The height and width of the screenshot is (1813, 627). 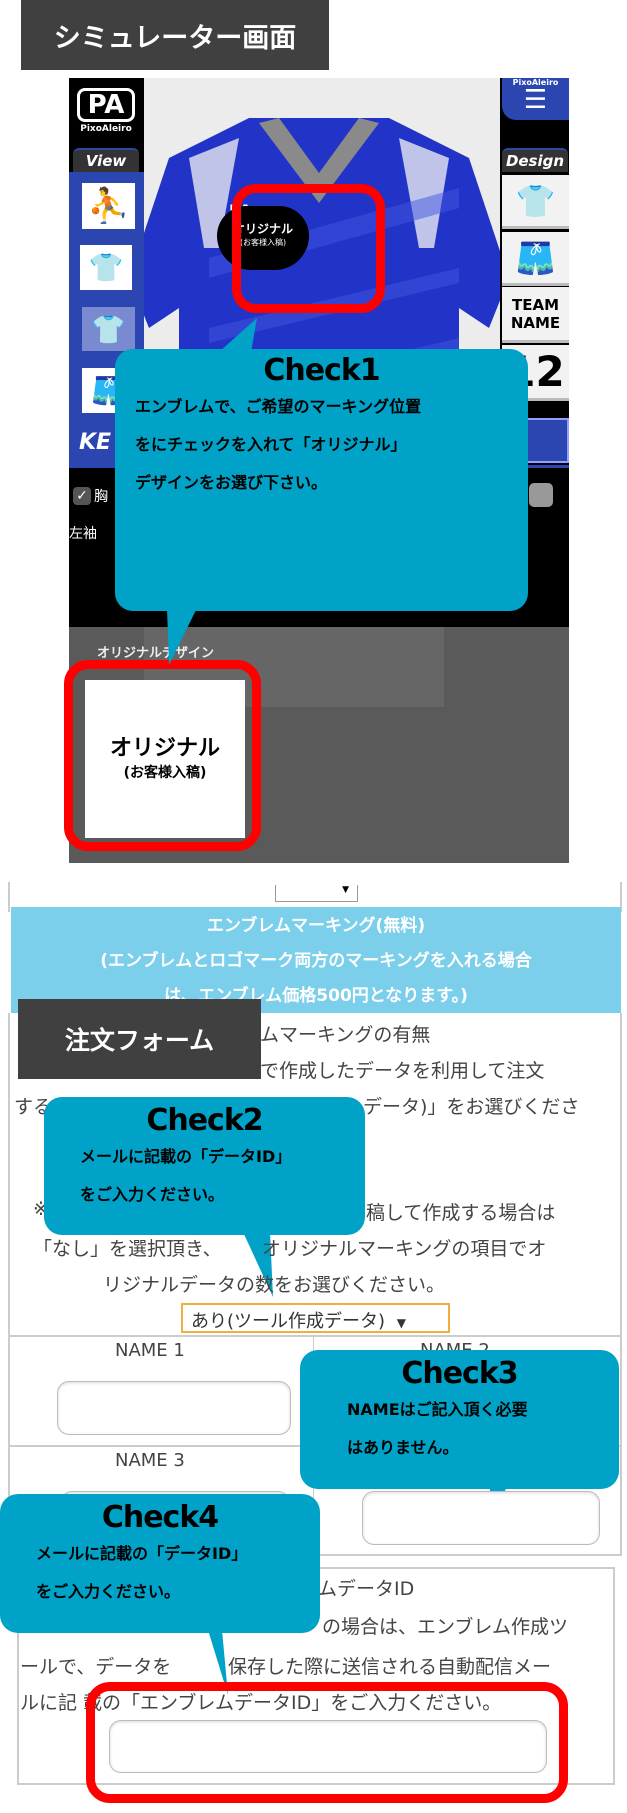 What do you see at coordinates (345, 1035) in the screenshot?
I see `emblem-presence-title: ムマーキングの有無` at bounding box center [345, 1035].